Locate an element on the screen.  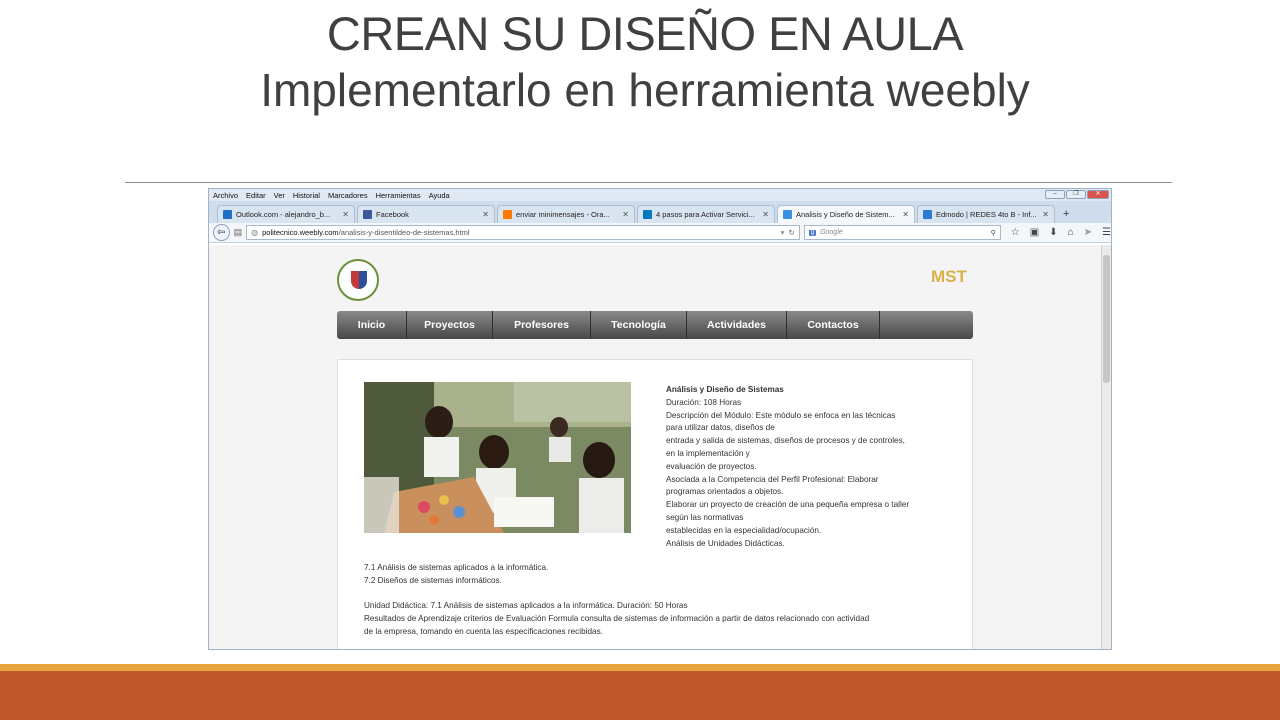
classroom-photo is located at coordinates (497, 457).